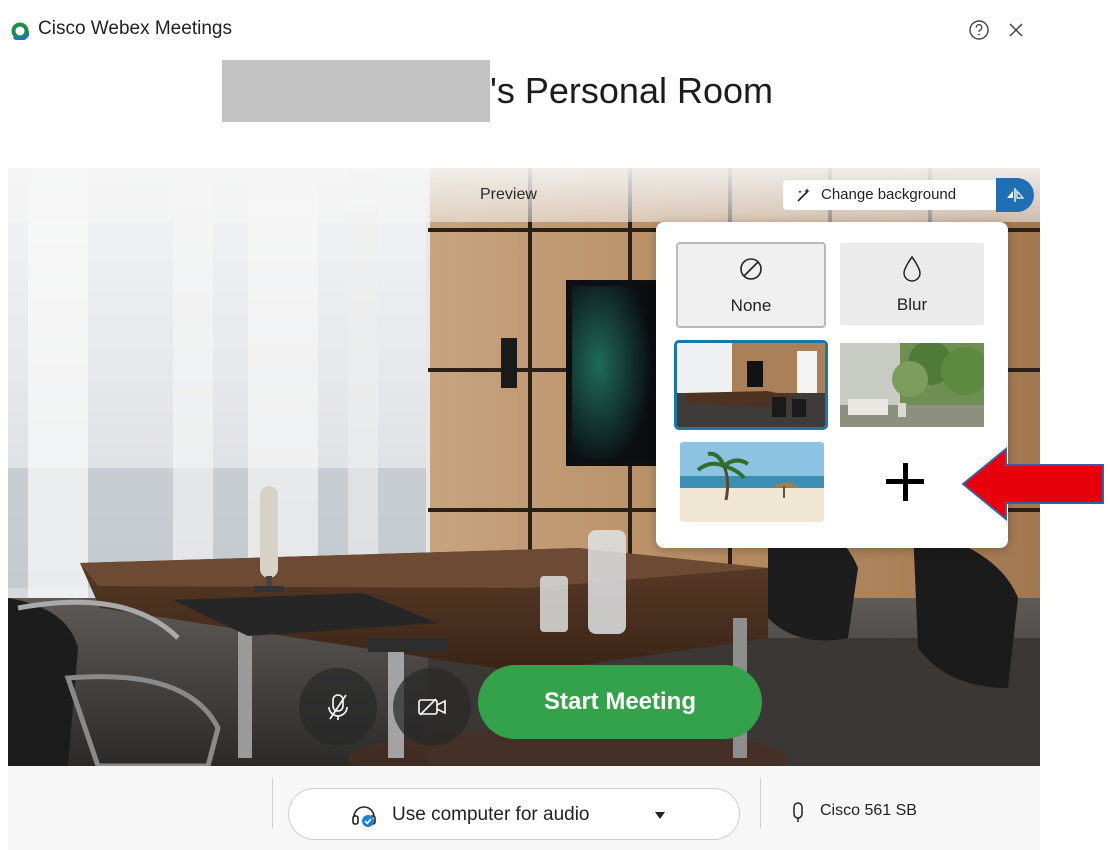 Image resolution: width=1110 pixels, height=850 pixels. I want to click on background-picker-panel: None Blur, so click(832, 385).